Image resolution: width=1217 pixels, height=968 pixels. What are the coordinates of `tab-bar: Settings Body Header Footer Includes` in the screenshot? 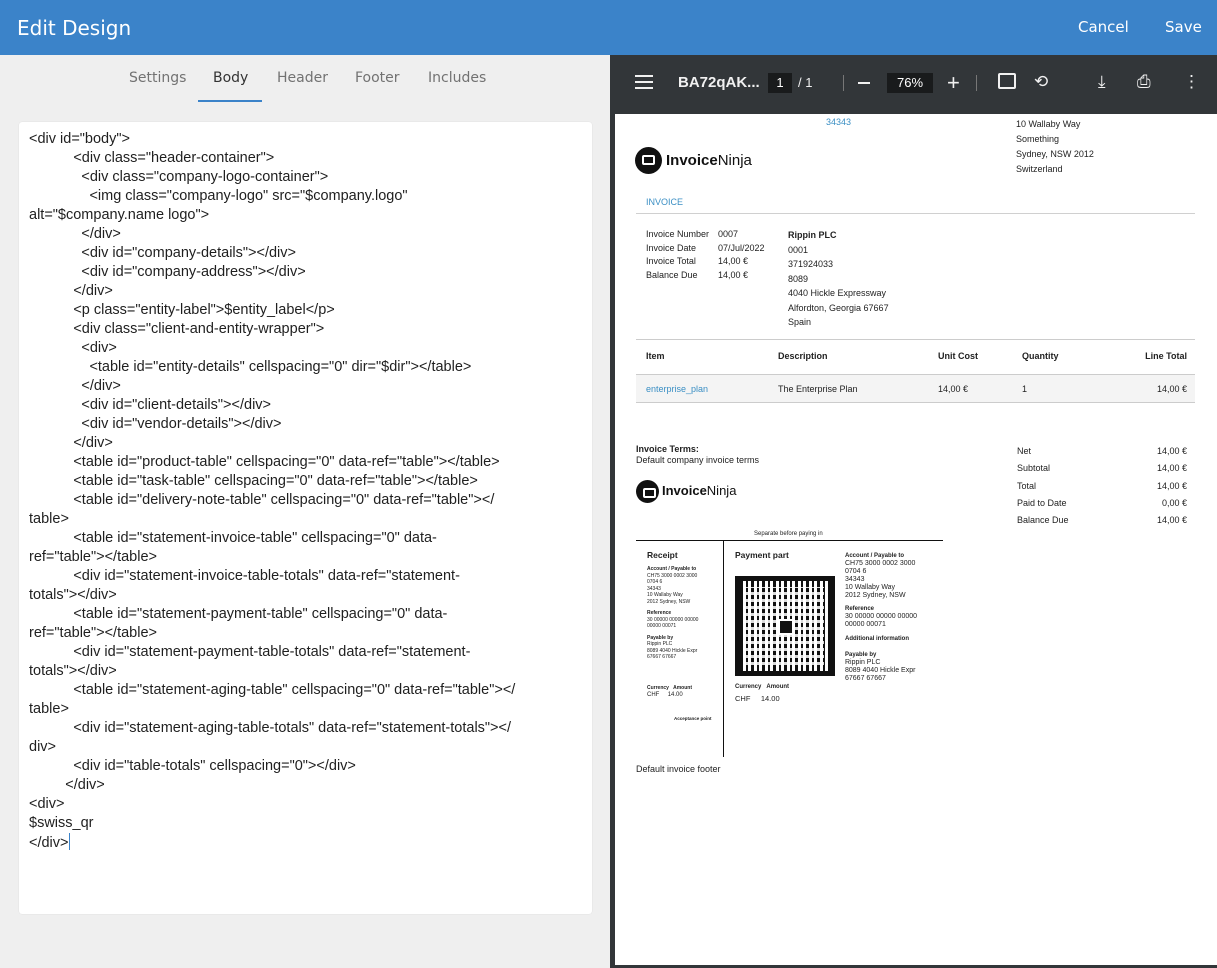 It's located at (305, 79).